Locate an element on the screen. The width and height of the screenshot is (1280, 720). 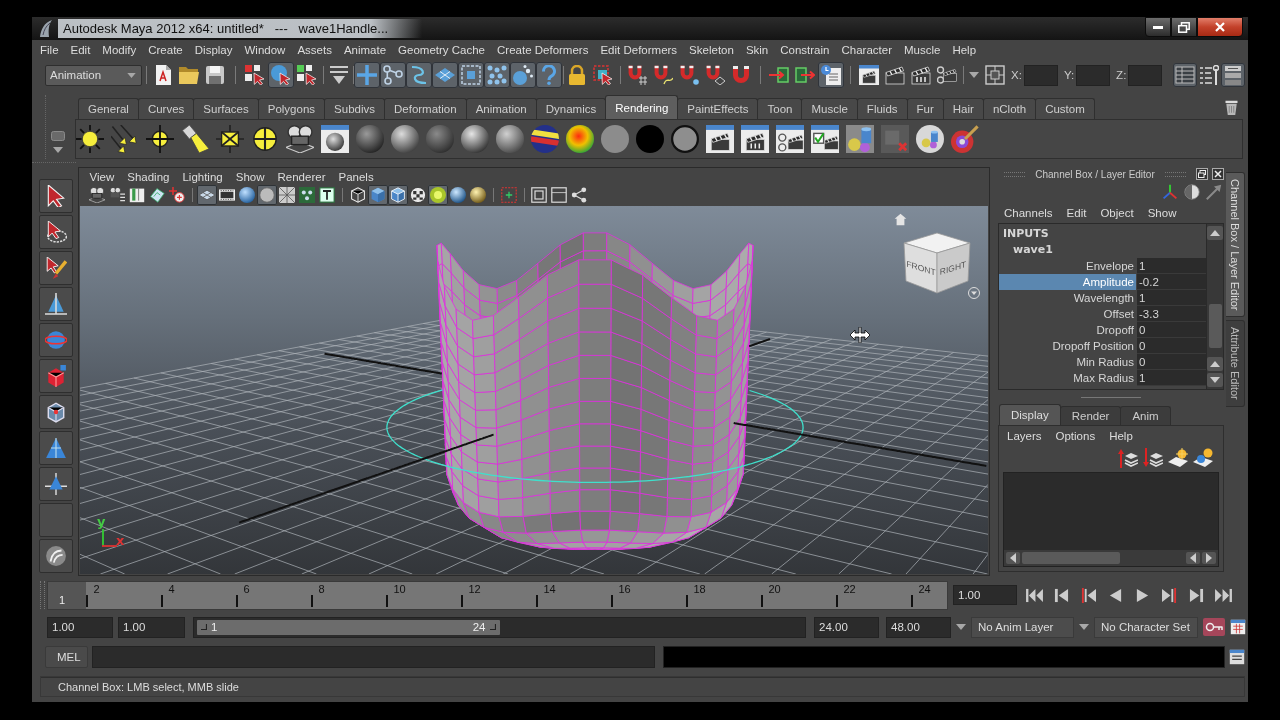
shapes-sphere-icon is located at coordinates (930, 139).